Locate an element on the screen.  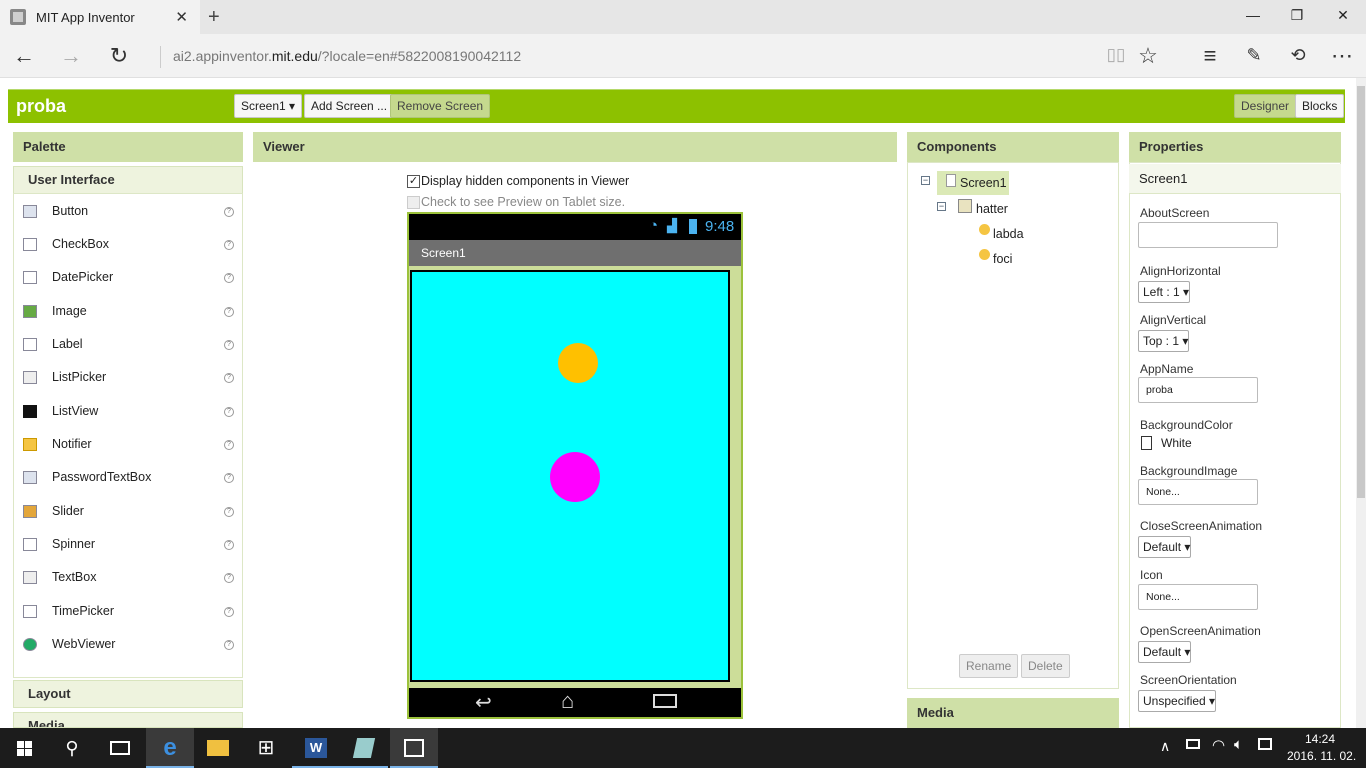
web-note-icon: ✎ is located at coordinates (1254, 55).